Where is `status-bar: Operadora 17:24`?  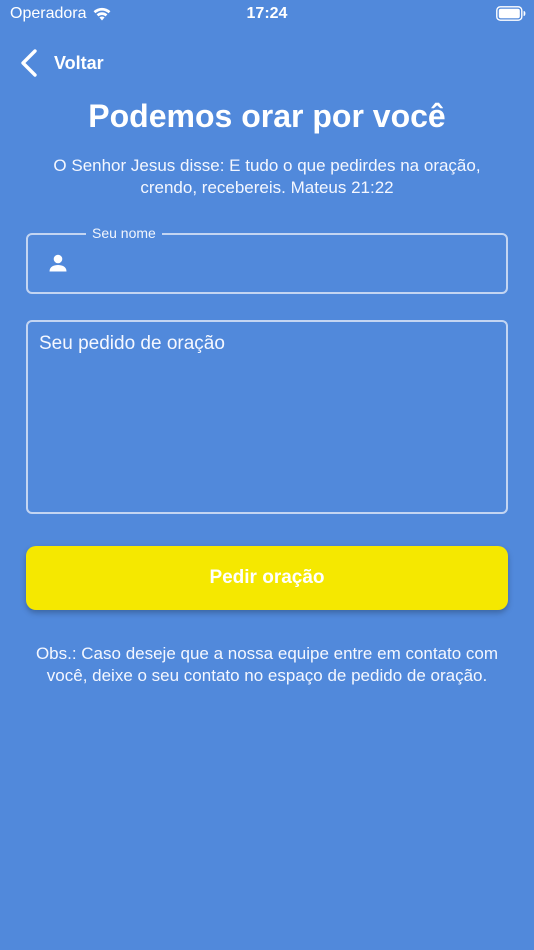 status-bar: Operadora 17:24 is located at coordinates (267, 14).